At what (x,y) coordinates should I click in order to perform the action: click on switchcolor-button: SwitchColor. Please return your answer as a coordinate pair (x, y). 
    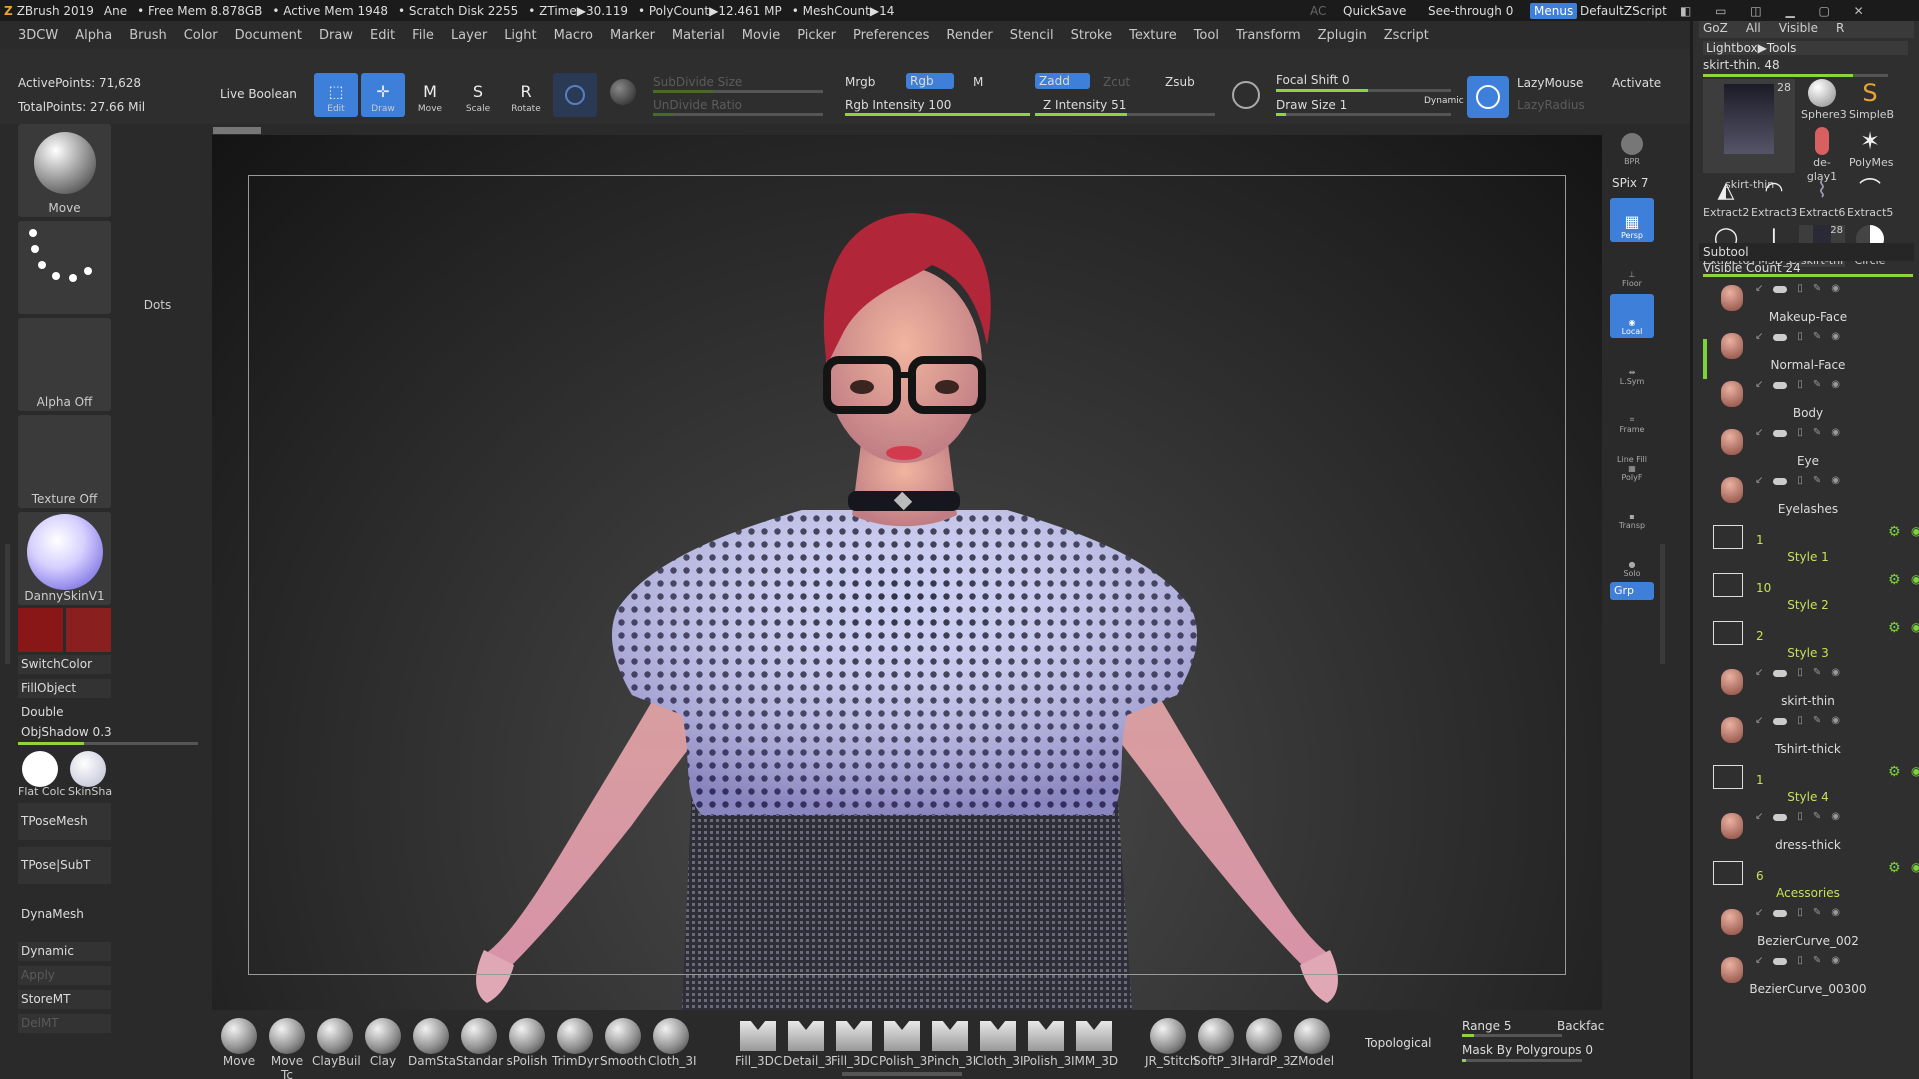
    Looking at the image, I should click on (64, 664).